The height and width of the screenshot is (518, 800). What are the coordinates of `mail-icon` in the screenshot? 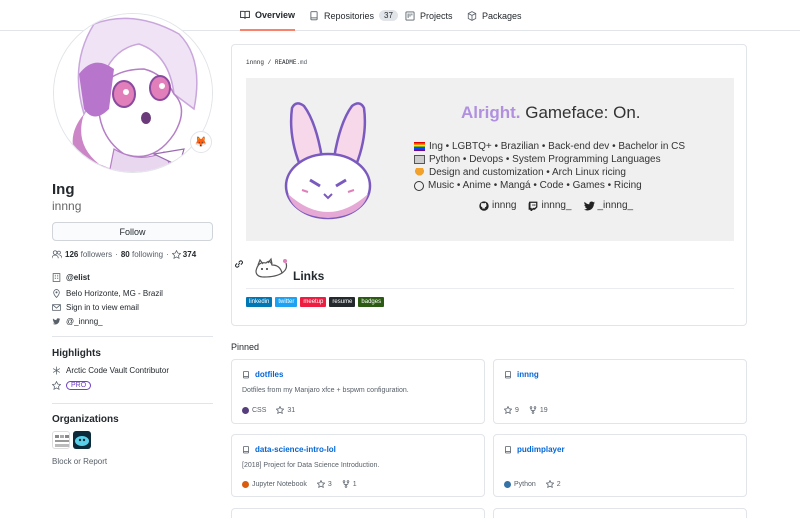 It's located at (56, 307).